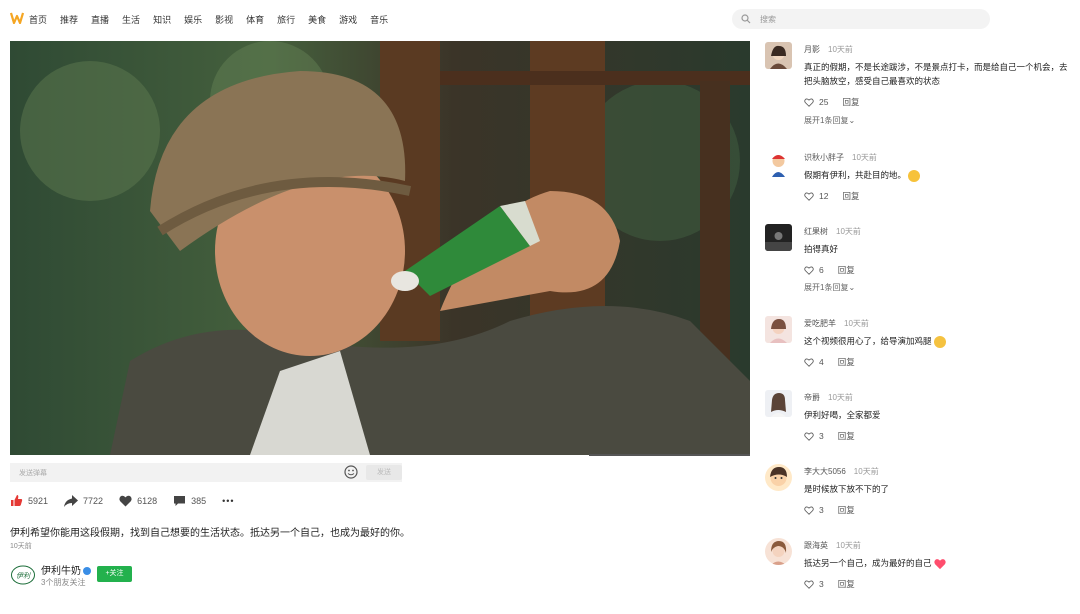 This screenshot has width=1080, height=614. Describe the element at coordinates (821, 362) in the screenshot. I see `comment-like-count: 4` at that location.